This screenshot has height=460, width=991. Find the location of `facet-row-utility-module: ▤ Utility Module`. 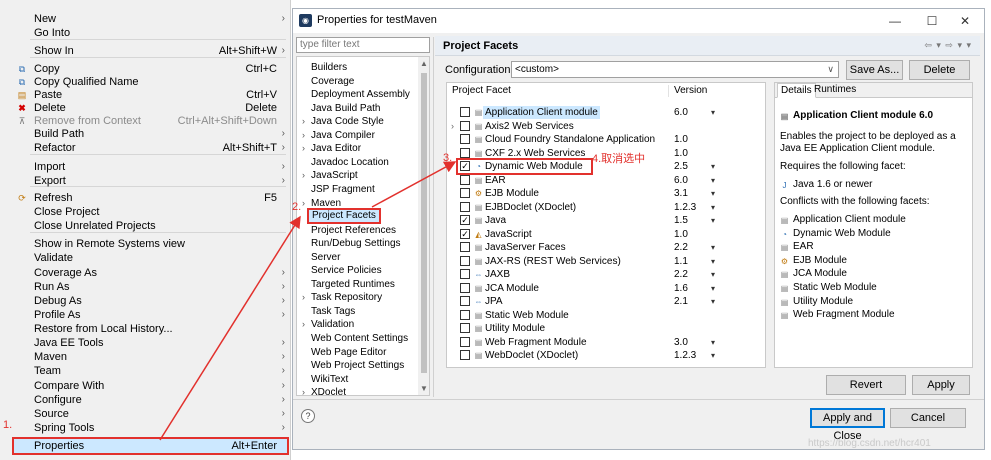

facet-row-utility-module: ▤ Utility Module is located at coordinates (606, 328).